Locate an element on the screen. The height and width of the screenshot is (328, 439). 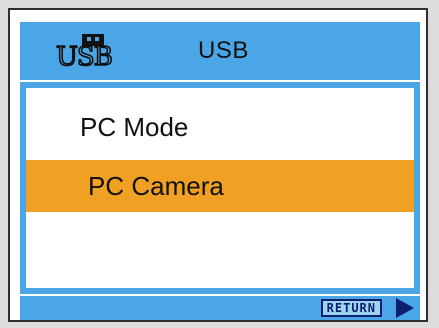
play-arrow-icon is located at coordinates (405, 308).